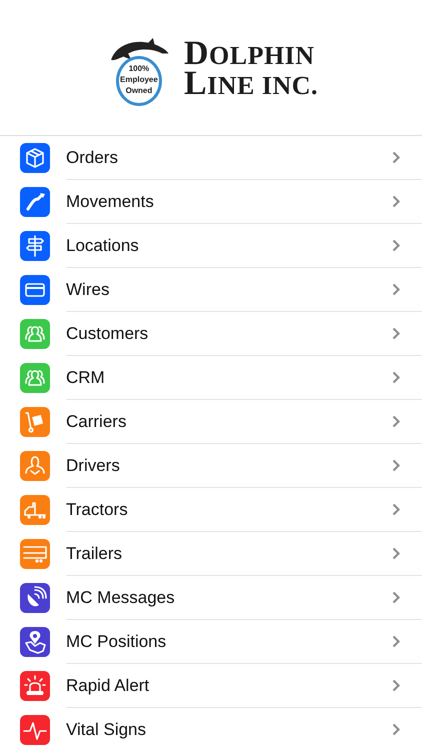  What do you see at coordinates (85, 378) in the screenshot?
I see `menu-label: CRM` at bounding box center [85, 378].